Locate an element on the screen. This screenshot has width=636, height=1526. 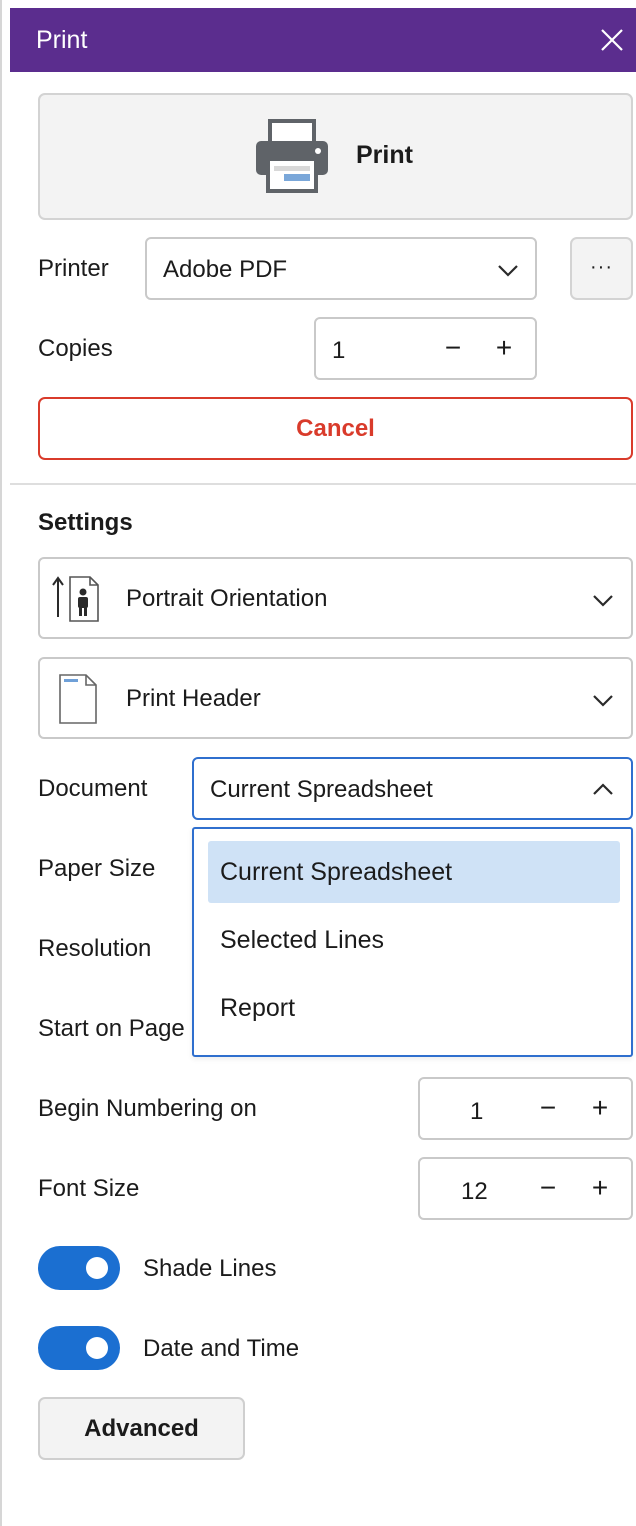
font-size-label: Font Size is located at coordinates (89, 1188).